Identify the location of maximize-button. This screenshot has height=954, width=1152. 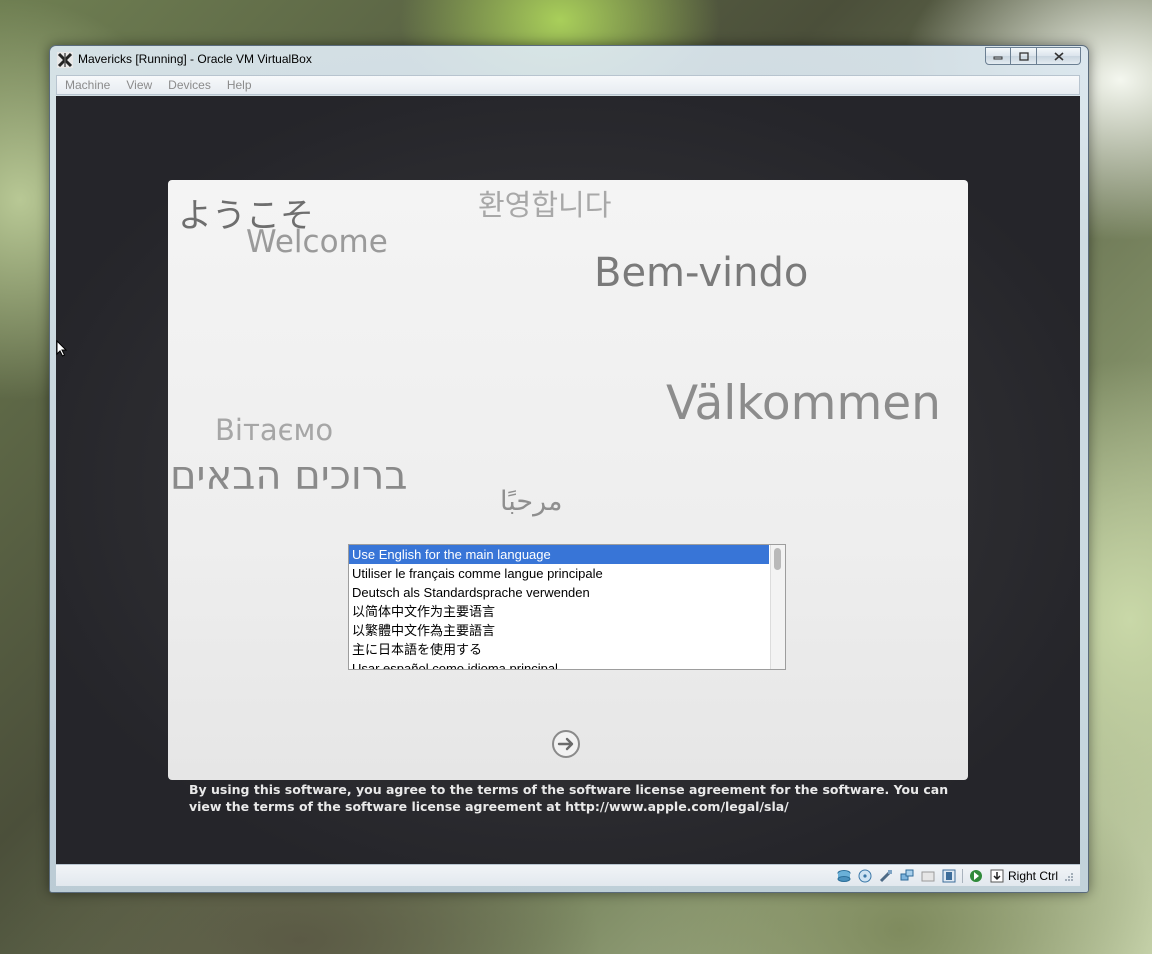
(1024, 56).